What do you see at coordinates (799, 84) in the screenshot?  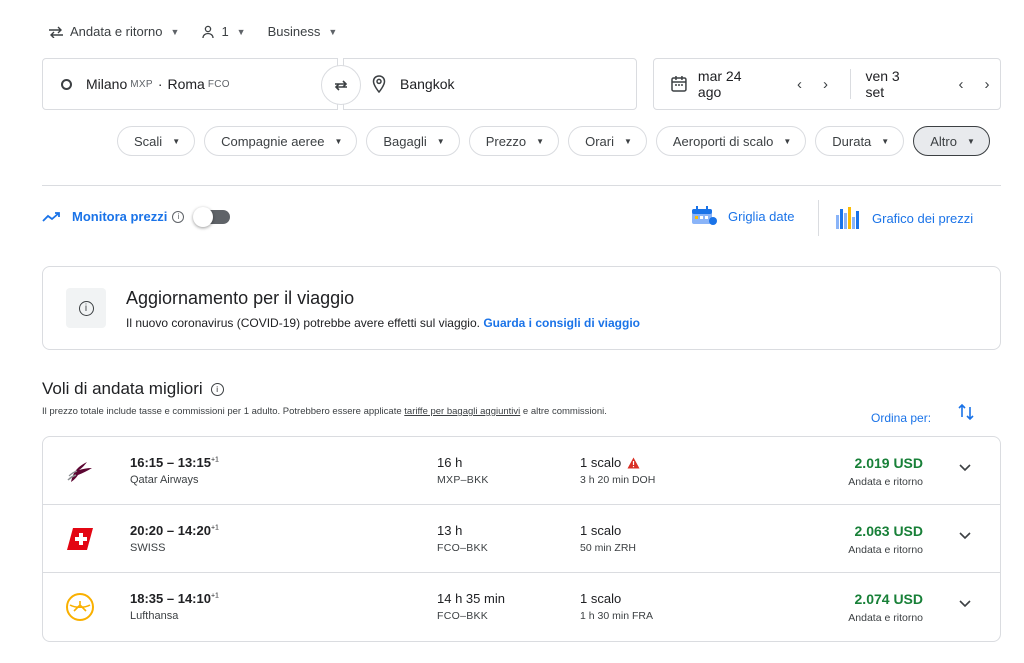 I see `depart-prev-icon: ‹` at bounding box center [799, 84].